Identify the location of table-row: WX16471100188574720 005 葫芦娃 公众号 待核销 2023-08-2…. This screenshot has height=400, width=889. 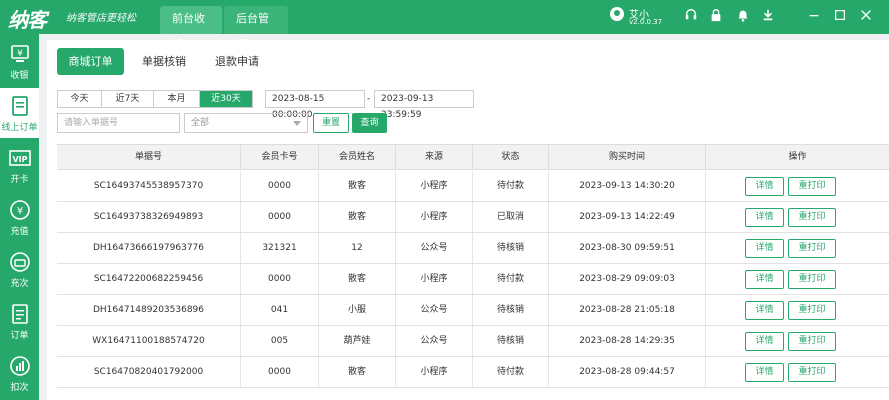
(473, 341).